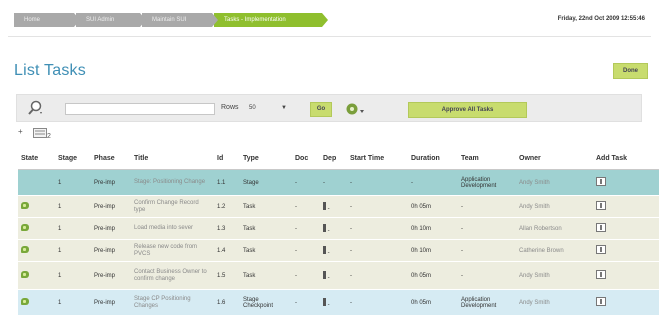 The width and height of the screenshot is (659, 335). I want to click on column-header-start-time: Start Time, so click(377, 159).